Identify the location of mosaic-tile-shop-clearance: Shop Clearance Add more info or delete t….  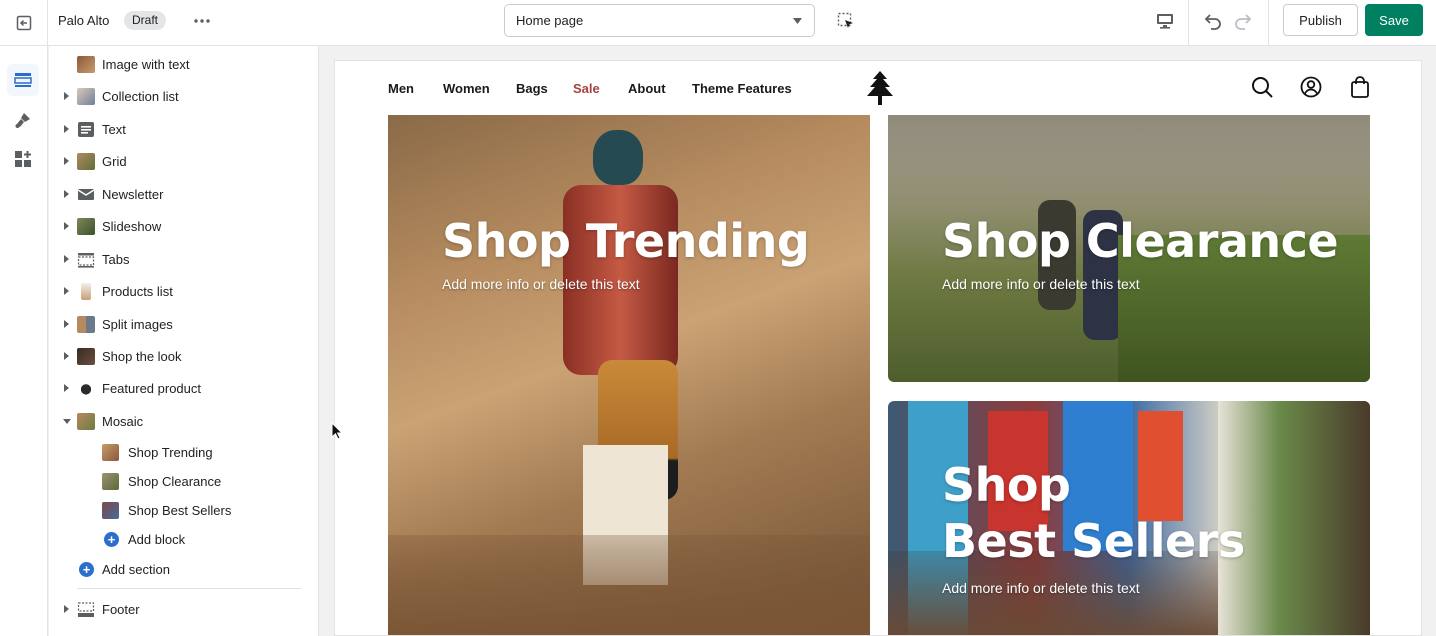
(1129, 248).